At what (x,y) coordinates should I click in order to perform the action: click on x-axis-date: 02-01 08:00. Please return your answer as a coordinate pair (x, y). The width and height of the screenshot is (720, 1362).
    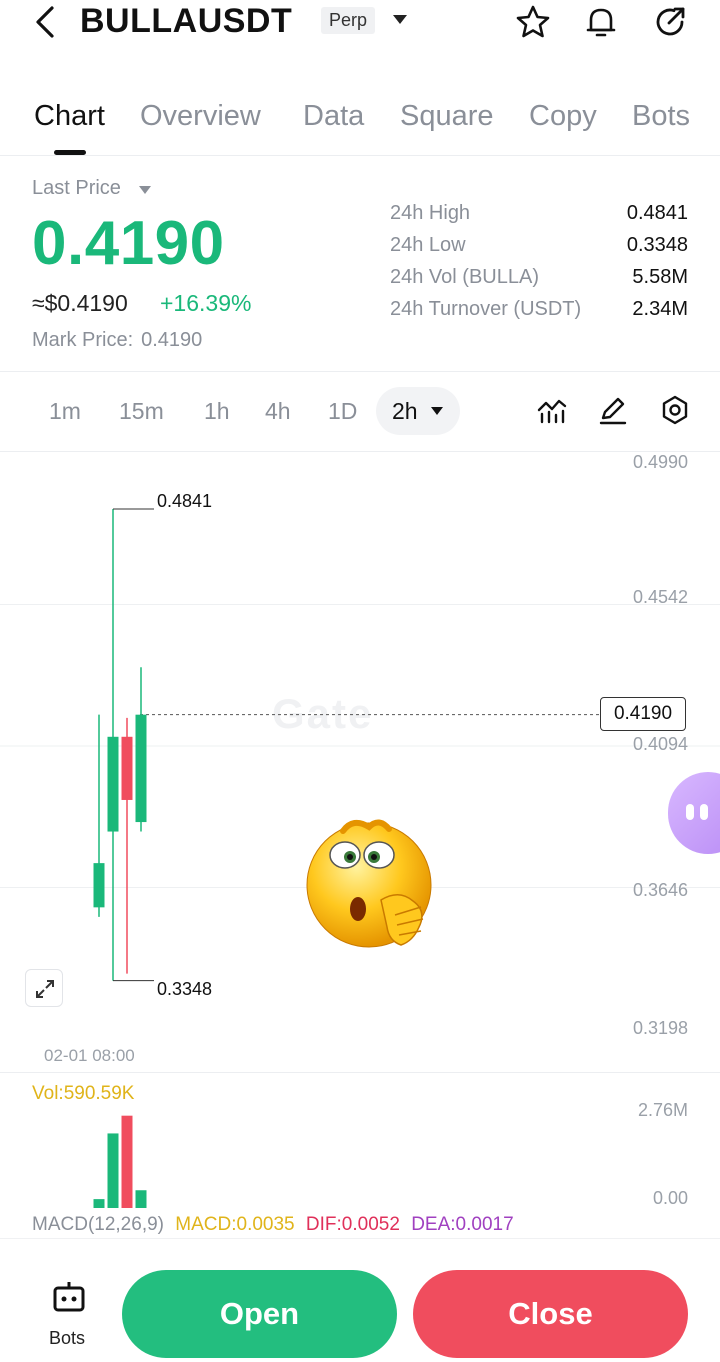
    Looking at the image, I should click on (89, 1055).